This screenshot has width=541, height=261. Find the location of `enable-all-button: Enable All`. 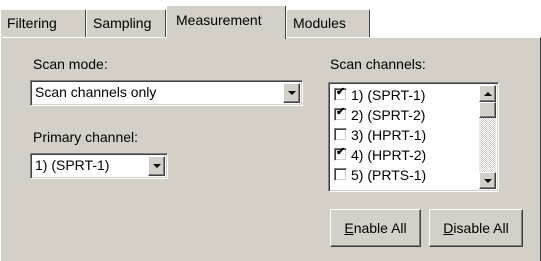

enable-all-button: Enable All is located at coordinates (375, 228).